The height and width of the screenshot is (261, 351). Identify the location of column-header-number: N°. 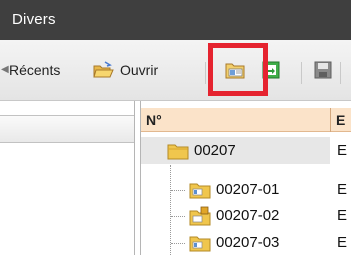
(235, 120).